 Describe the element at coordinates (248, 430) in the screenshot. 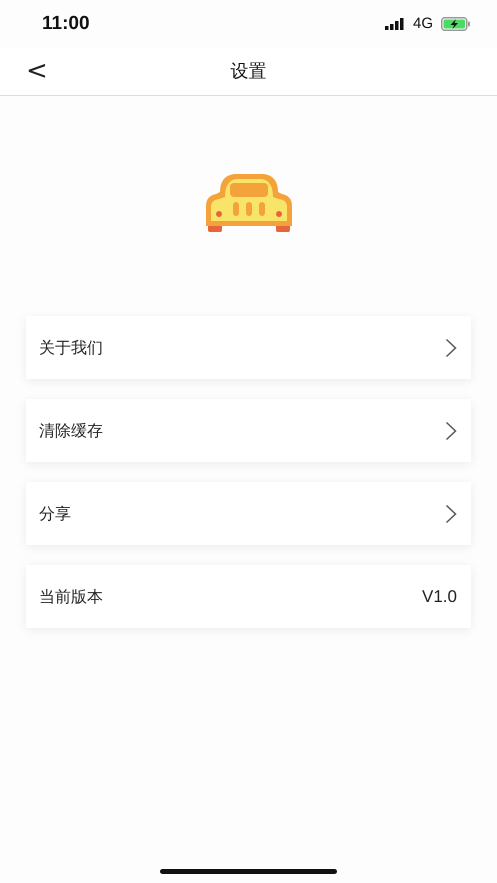

I see `settings-row: 清除缓存` at that location.